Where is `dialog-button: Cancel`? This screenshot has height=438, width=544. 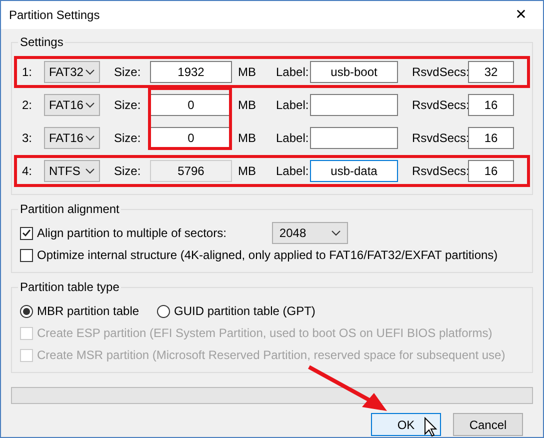
dialog-button: Cancel is located at coordinates (488, 424).